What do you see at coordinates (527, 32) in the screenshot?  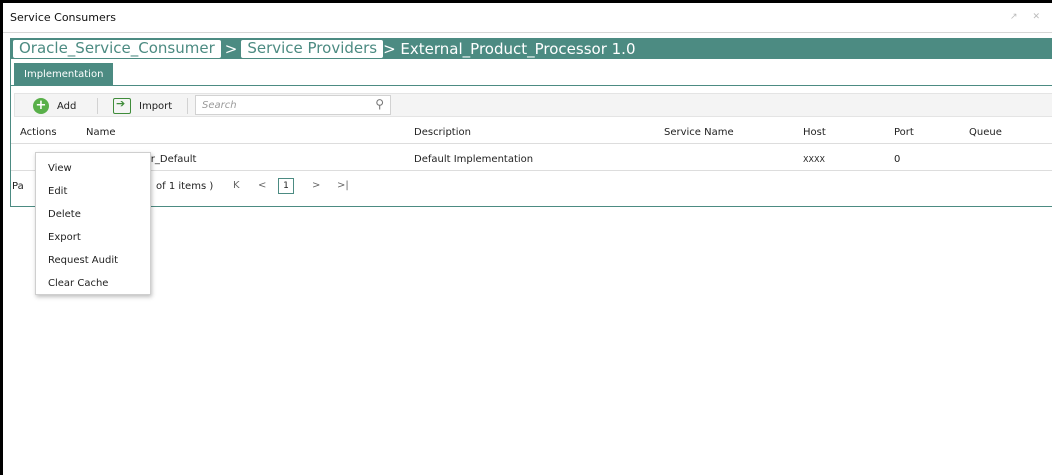 I see `title-divider` at bounding box center [527, 32].